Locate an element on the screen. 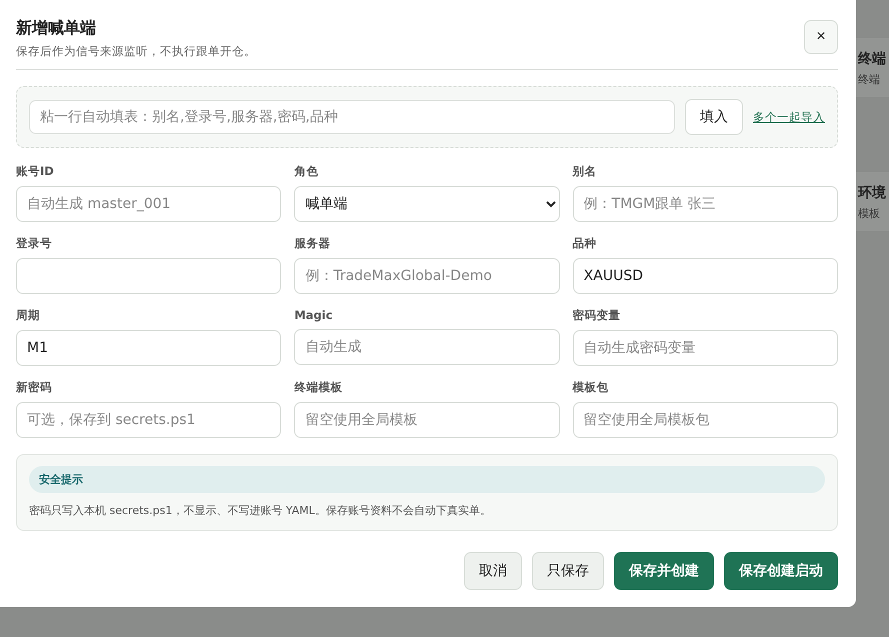 The height and width of the screenshot is (637, 889). field-label: Magic is located at coordinates (314, 315).